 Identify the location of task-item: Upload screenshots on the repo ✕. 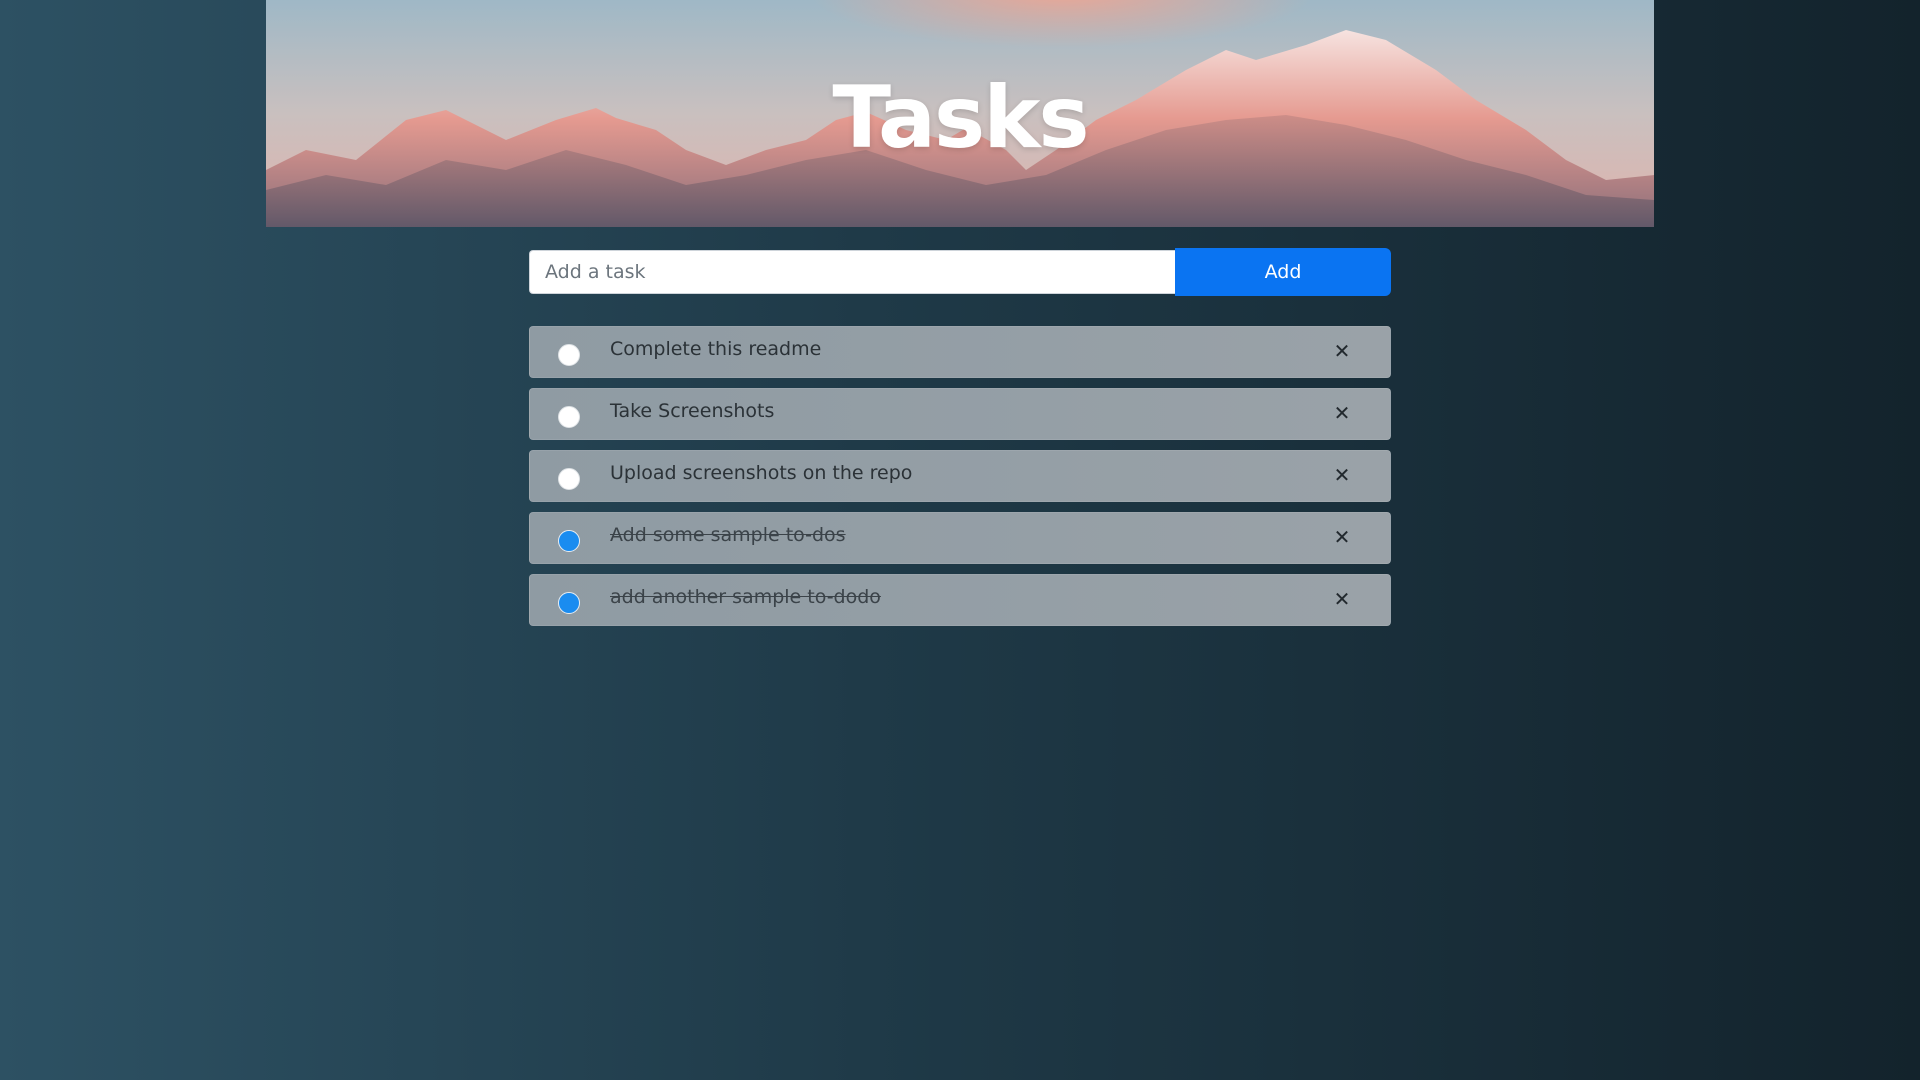
(960, 476).